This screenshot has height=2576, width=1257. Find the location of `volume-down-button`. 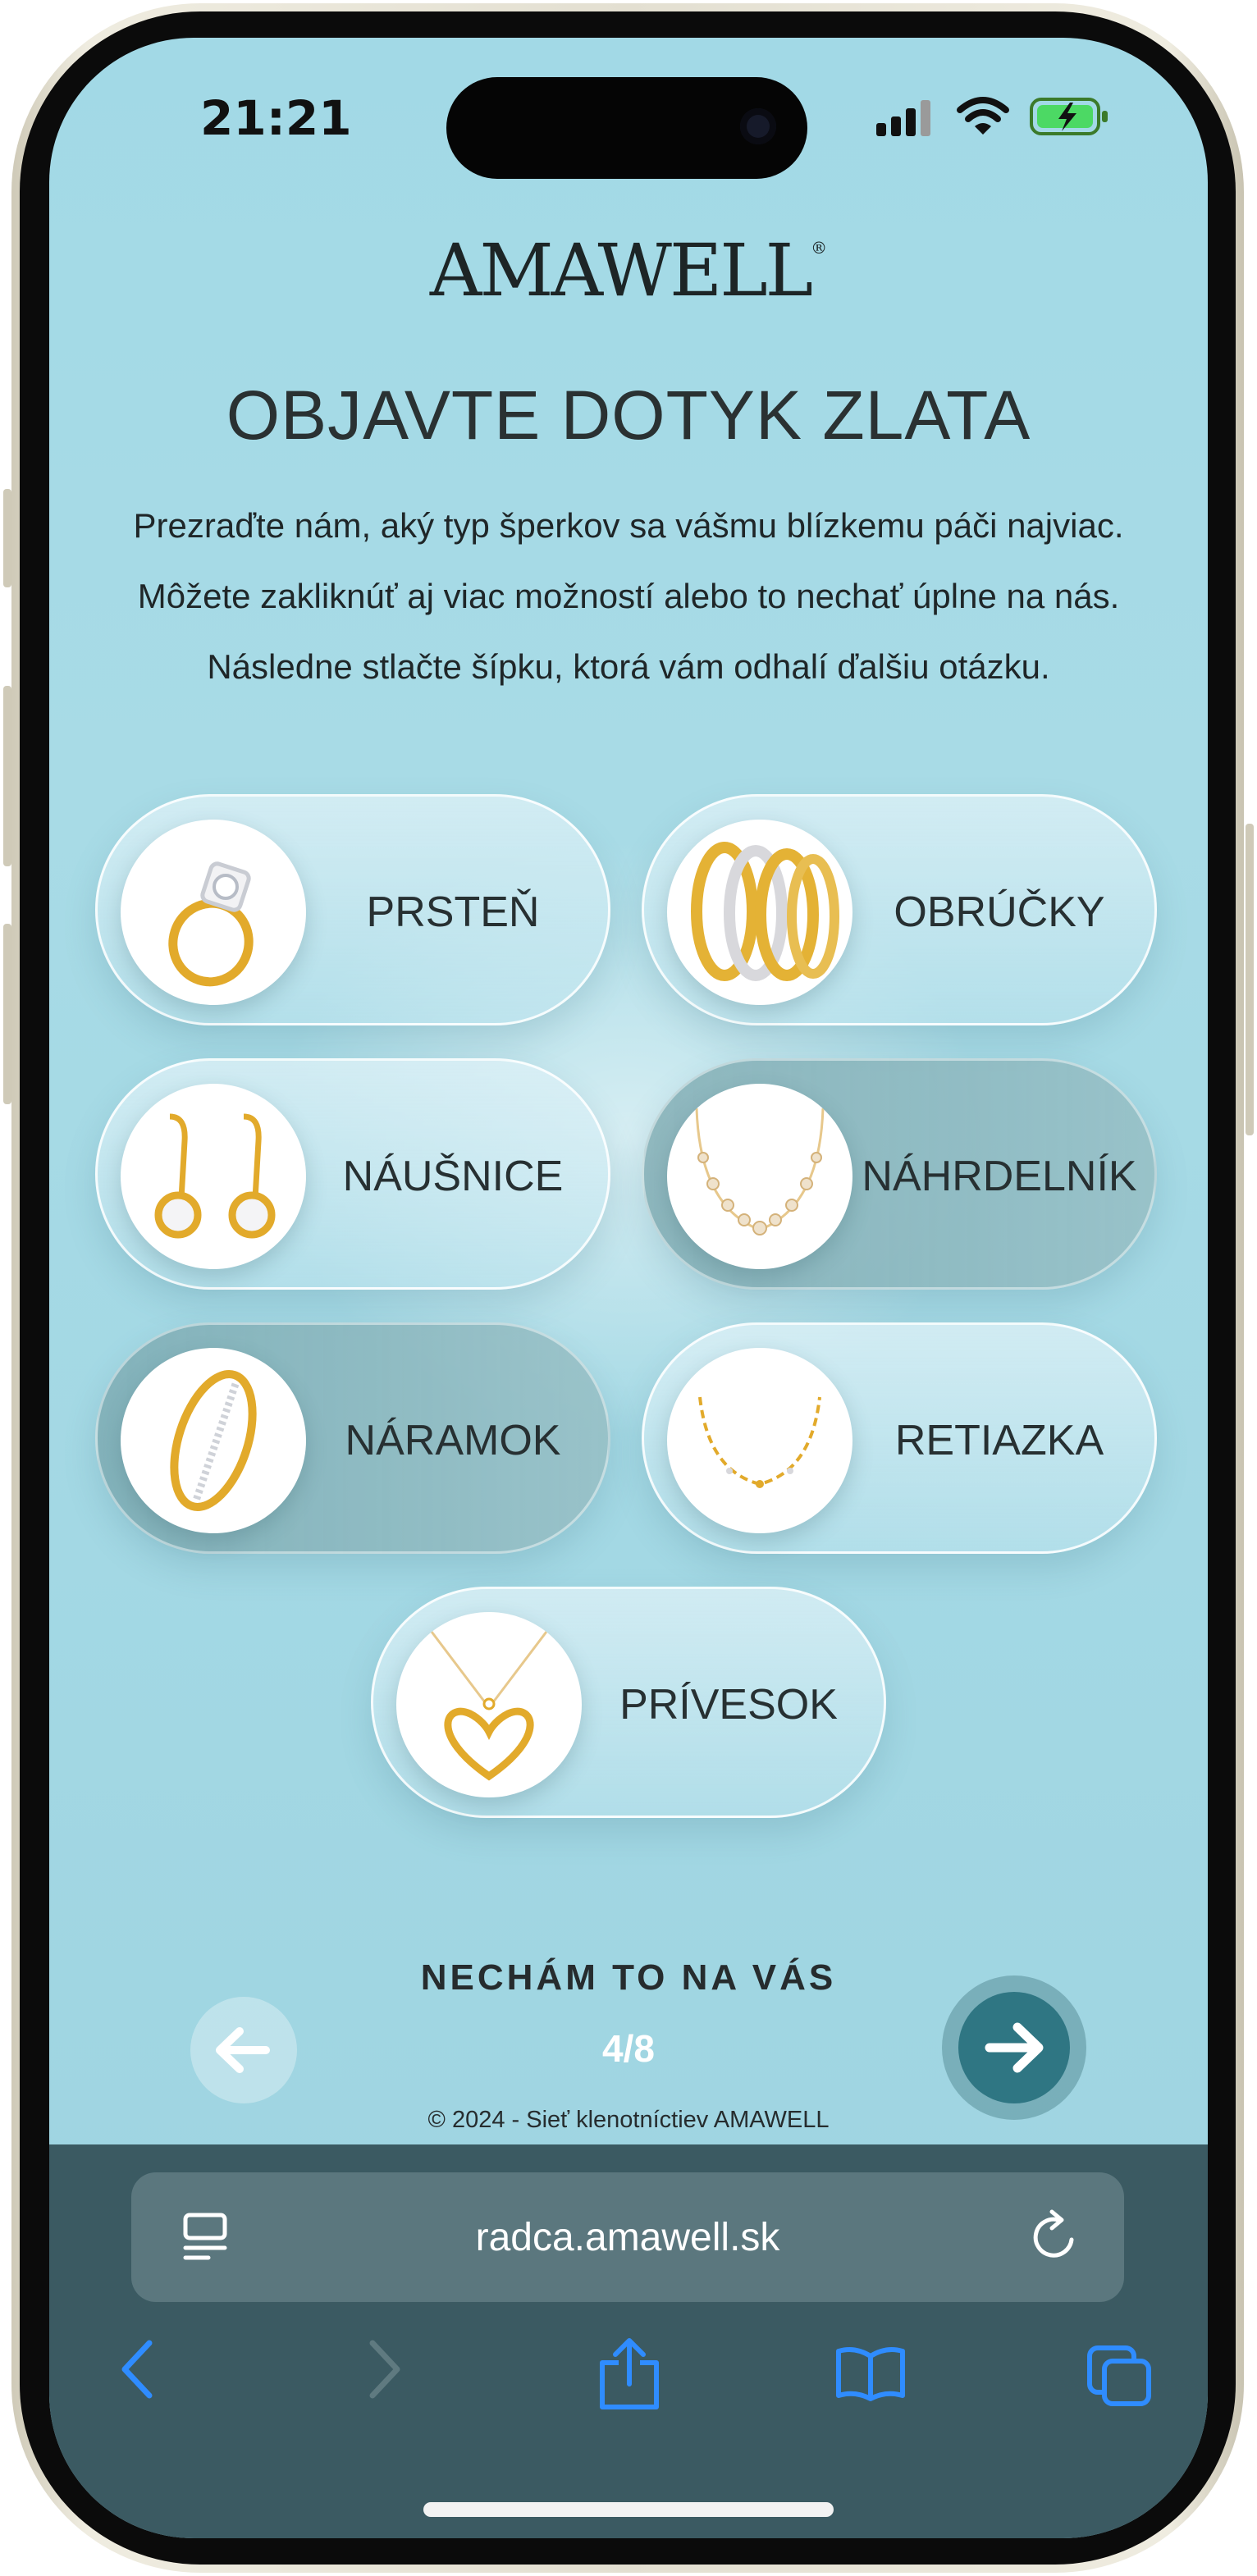

volume-down-button is located at coordinates (7, 1014).